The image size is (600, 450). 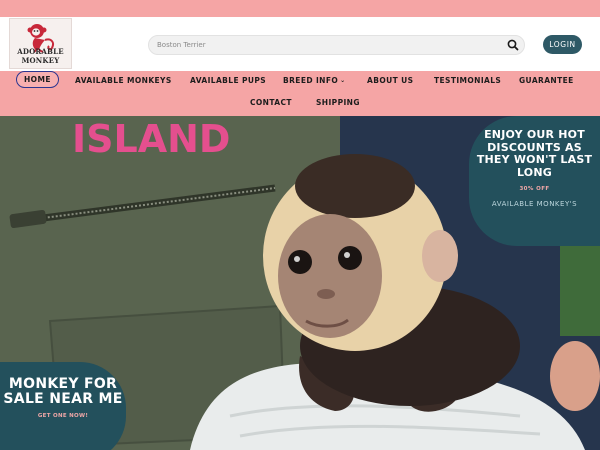 What do you see at coordinates (534, 189) in the screenshot?
I see `discount-percent: 30% OFF` at bounding box center [534, 189].